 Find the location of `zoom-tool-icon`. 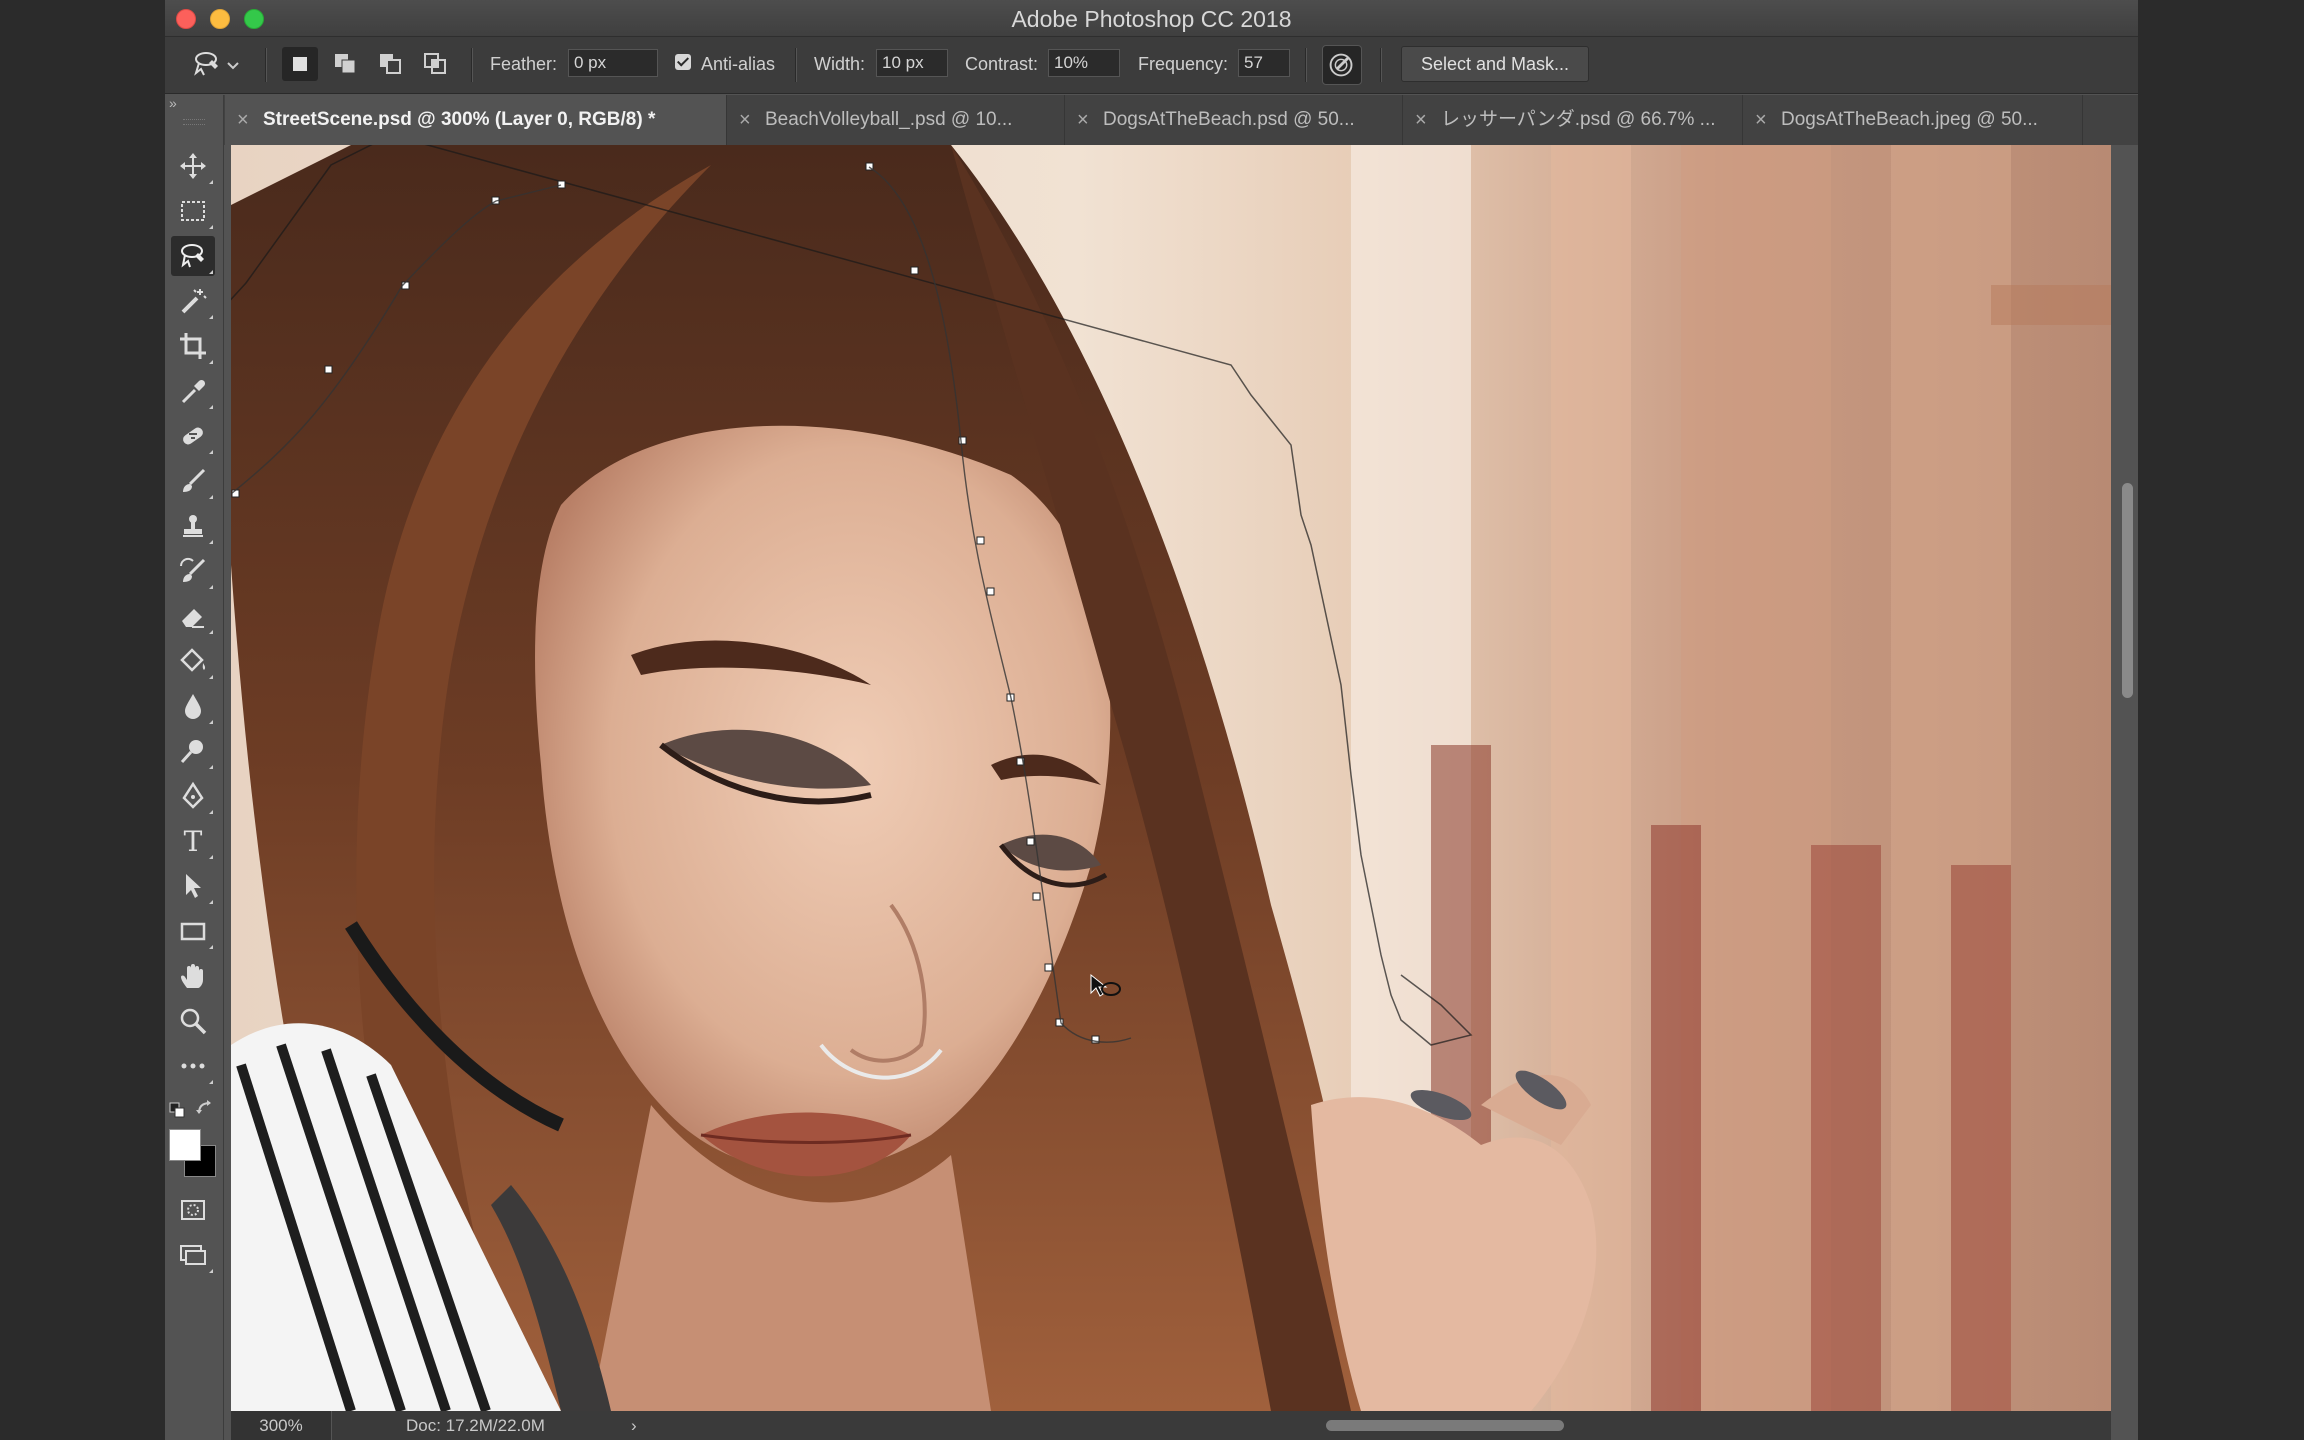

zoom-tool-icon is located at coordinates (193, 1021).